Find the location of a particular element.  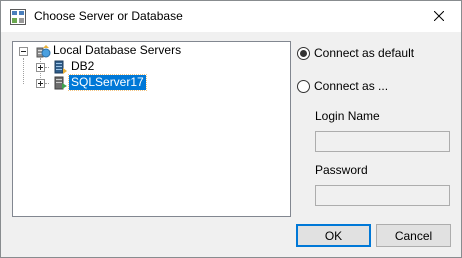

title-bar: Choose Server or Database is located at coordinates (231, 16).